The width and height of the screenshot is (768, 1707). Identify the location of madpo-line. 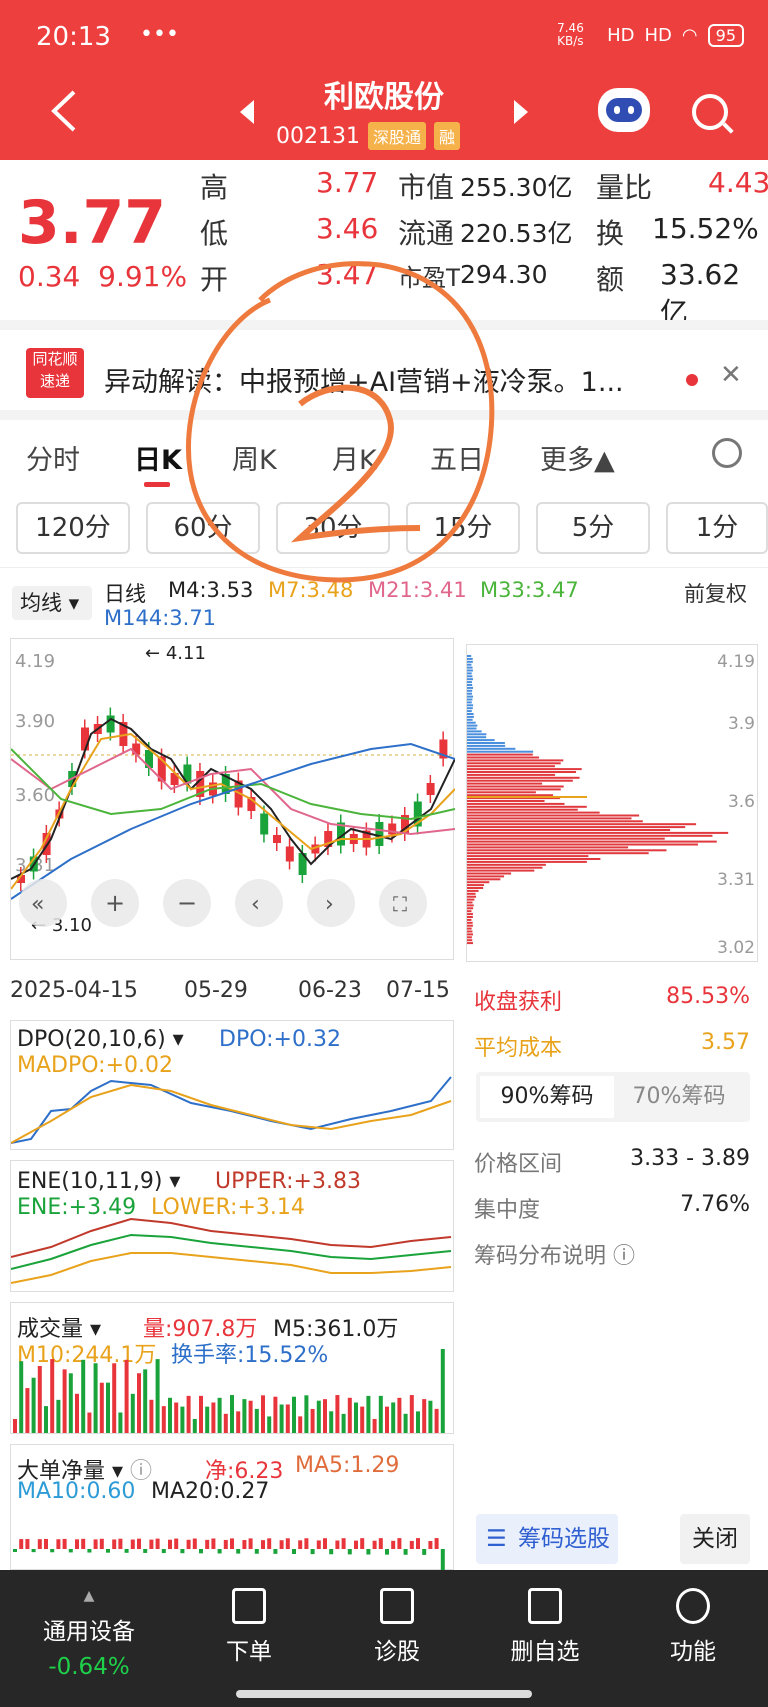
(231, 1113).